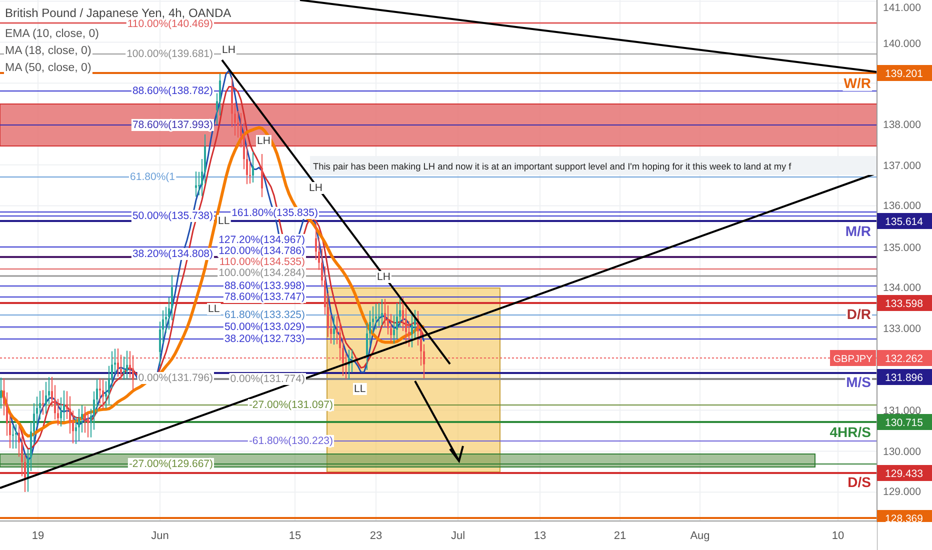  What do you see at coordinates (858, 231) in the screenshot?
I see `zone-label: M/R` at bounding box center [858, 231].